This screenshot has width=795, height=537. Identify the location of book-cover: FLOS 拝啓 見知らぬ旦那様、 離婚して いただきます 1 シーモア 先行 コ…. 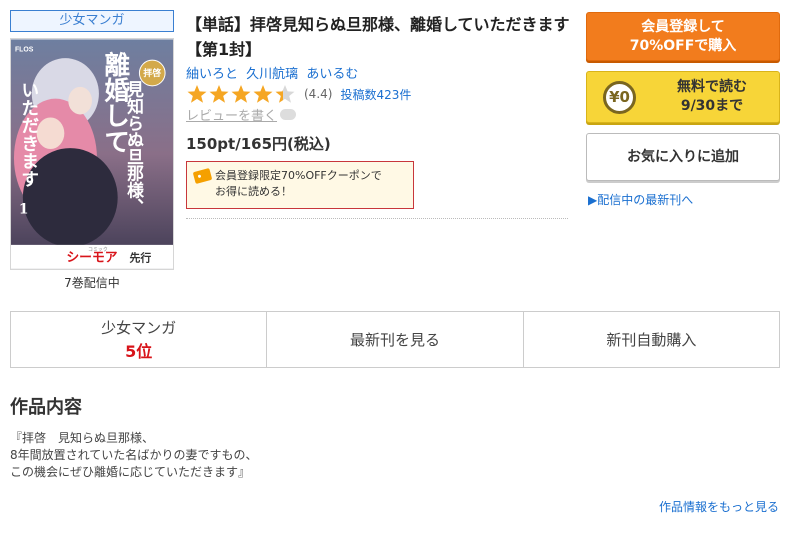
(92, 154).